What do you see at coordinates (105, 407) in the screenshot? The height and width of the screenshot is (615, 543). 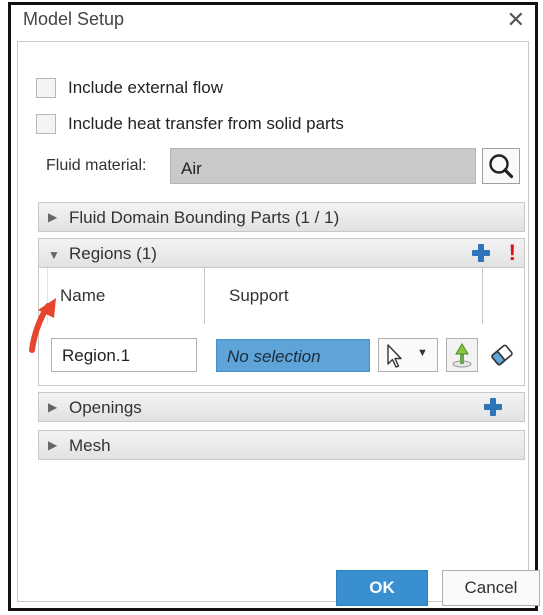 I see `section-label: Openings` at bounding box center [105, 407].